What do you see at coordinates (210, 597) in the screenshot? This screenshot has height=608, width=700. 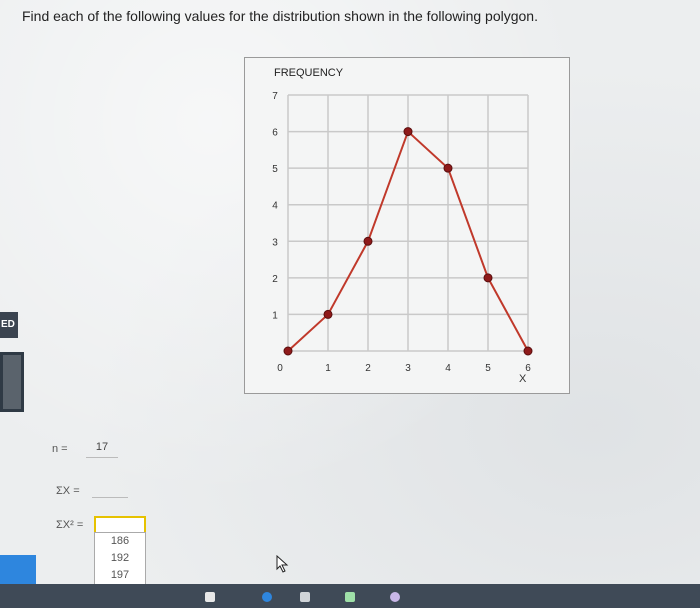 I see `taskbar-app-icon` at bounding box center [210, 597].